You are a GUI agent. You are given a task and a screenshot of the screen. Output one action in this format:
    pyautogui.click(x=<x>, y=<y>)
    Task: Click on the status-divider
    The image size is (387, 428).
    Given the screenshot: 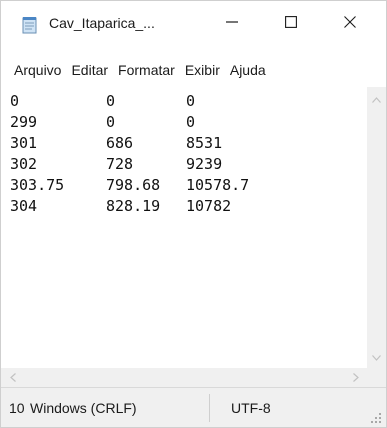 What is the action you would take?
    pyautogui.click(x=209, y=408)
    